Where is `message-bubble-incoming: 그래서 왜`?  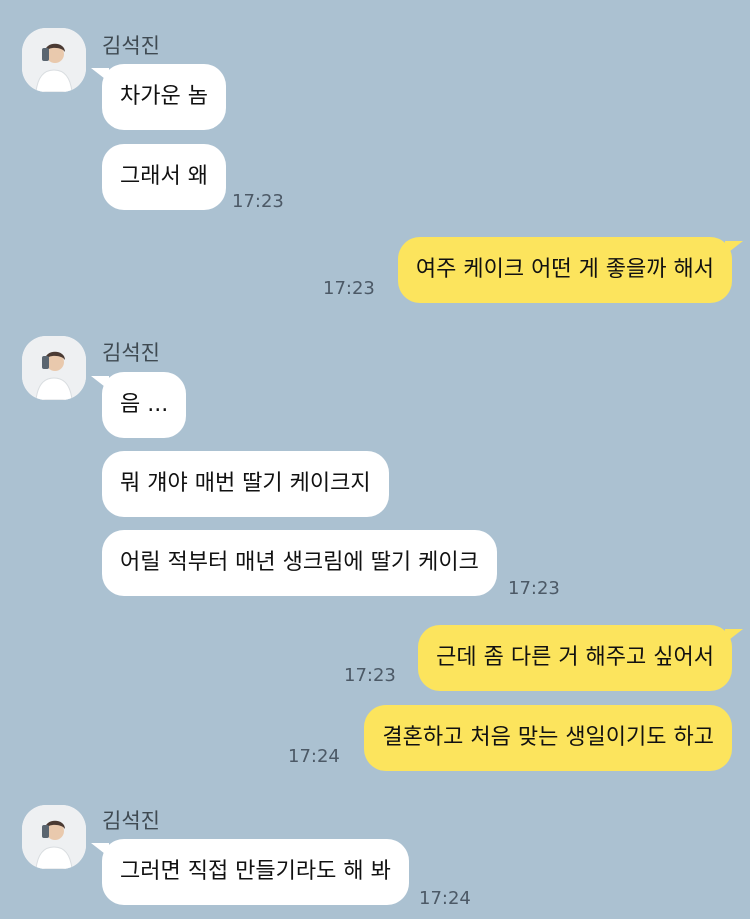
message-bubble-incoming: 그래서 왜 is located at coordinates (164, 177).